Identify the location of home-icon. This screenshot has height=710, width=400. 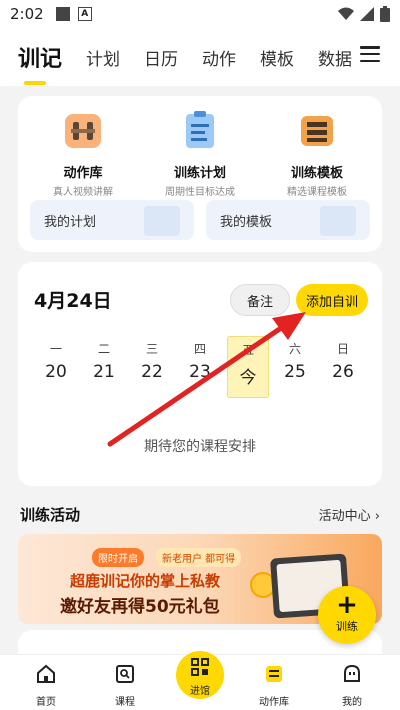
(46, 673).